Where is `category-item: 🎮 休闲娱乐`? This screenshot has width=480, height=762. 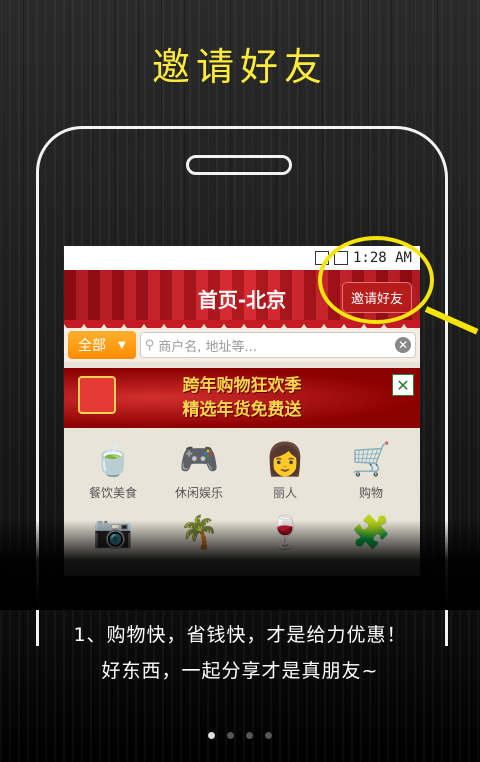 category-item: 🎮 休闲娱乐 is located at coordinates (199, 469).